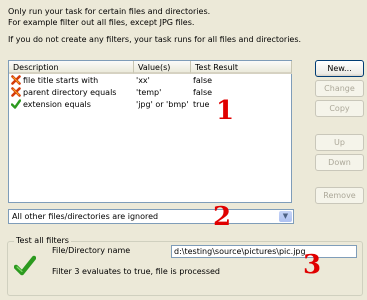  I want to click on group-title: Test all filters, so click(42, 240).